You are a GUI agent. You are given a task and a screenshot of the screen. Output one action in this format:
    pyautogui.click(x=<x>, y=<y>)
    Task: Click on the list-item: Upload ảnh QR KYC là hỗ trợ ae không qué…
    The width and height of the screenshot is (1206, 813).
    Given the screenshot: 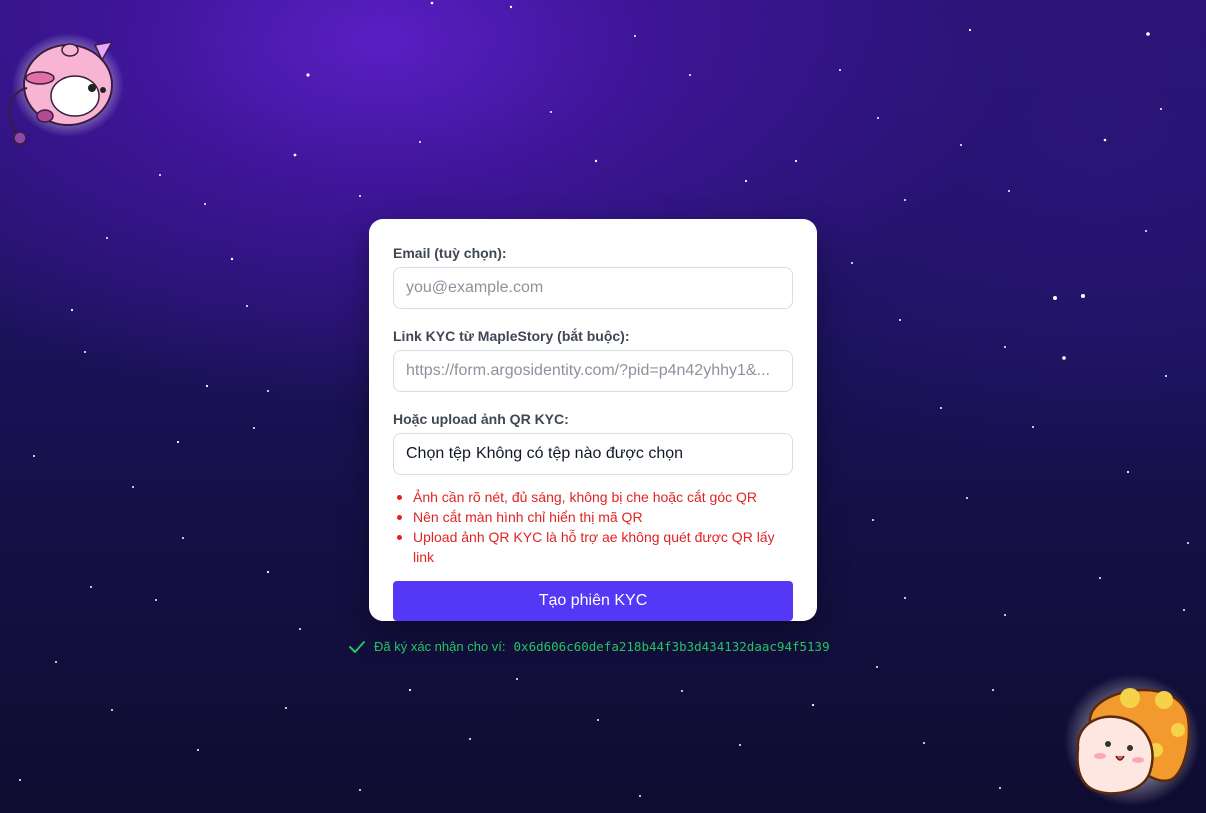 What is the action you would take?
    pyautogui.click(x=593, y=547)
    